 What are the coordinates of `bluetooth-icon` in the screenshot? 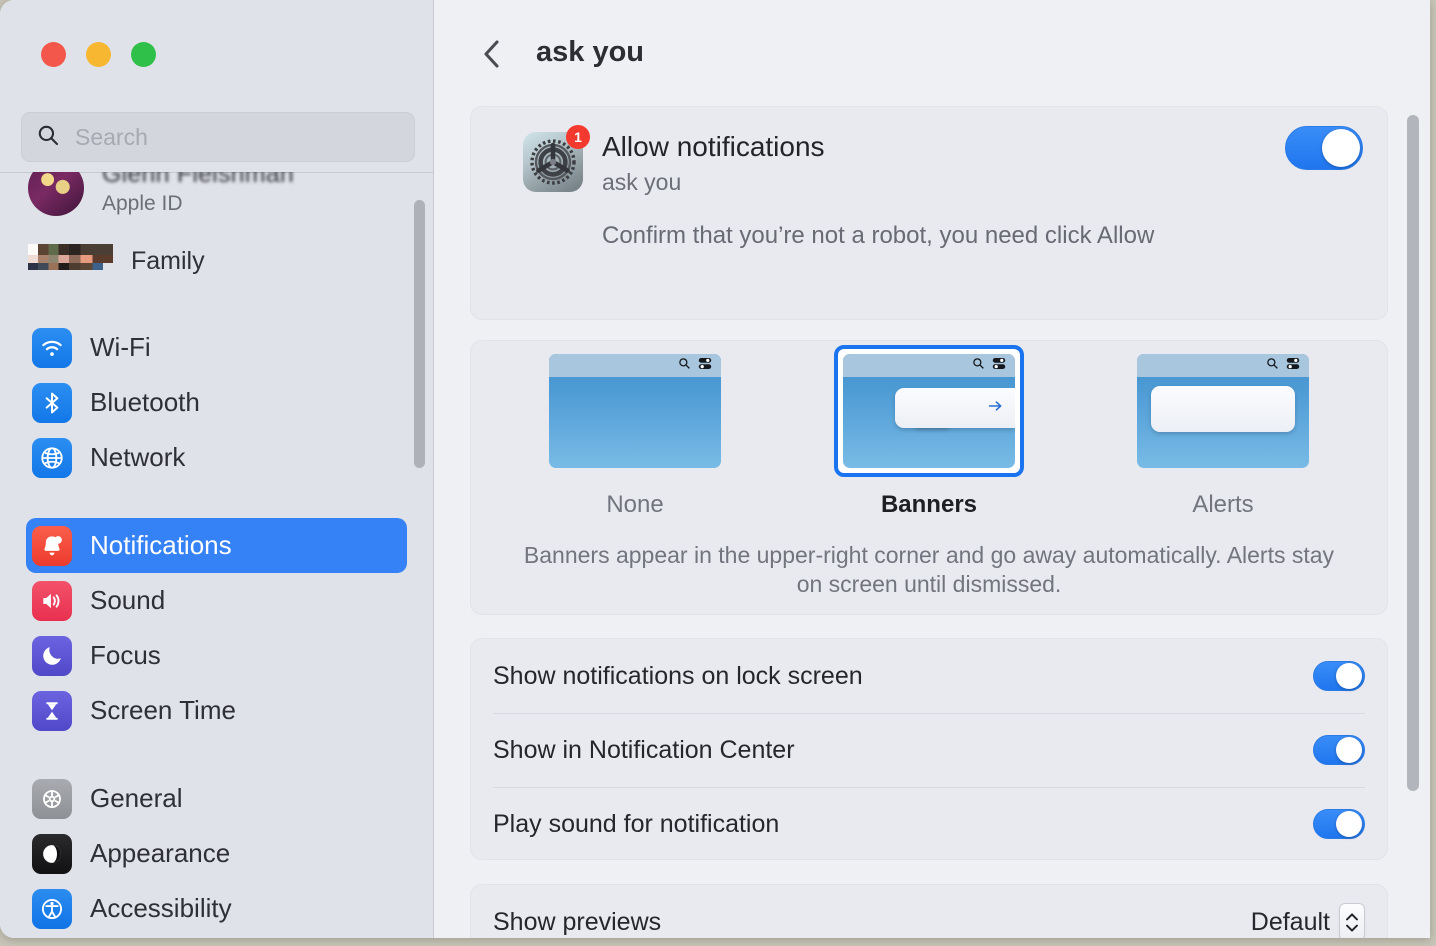 It's located at (52, 402).